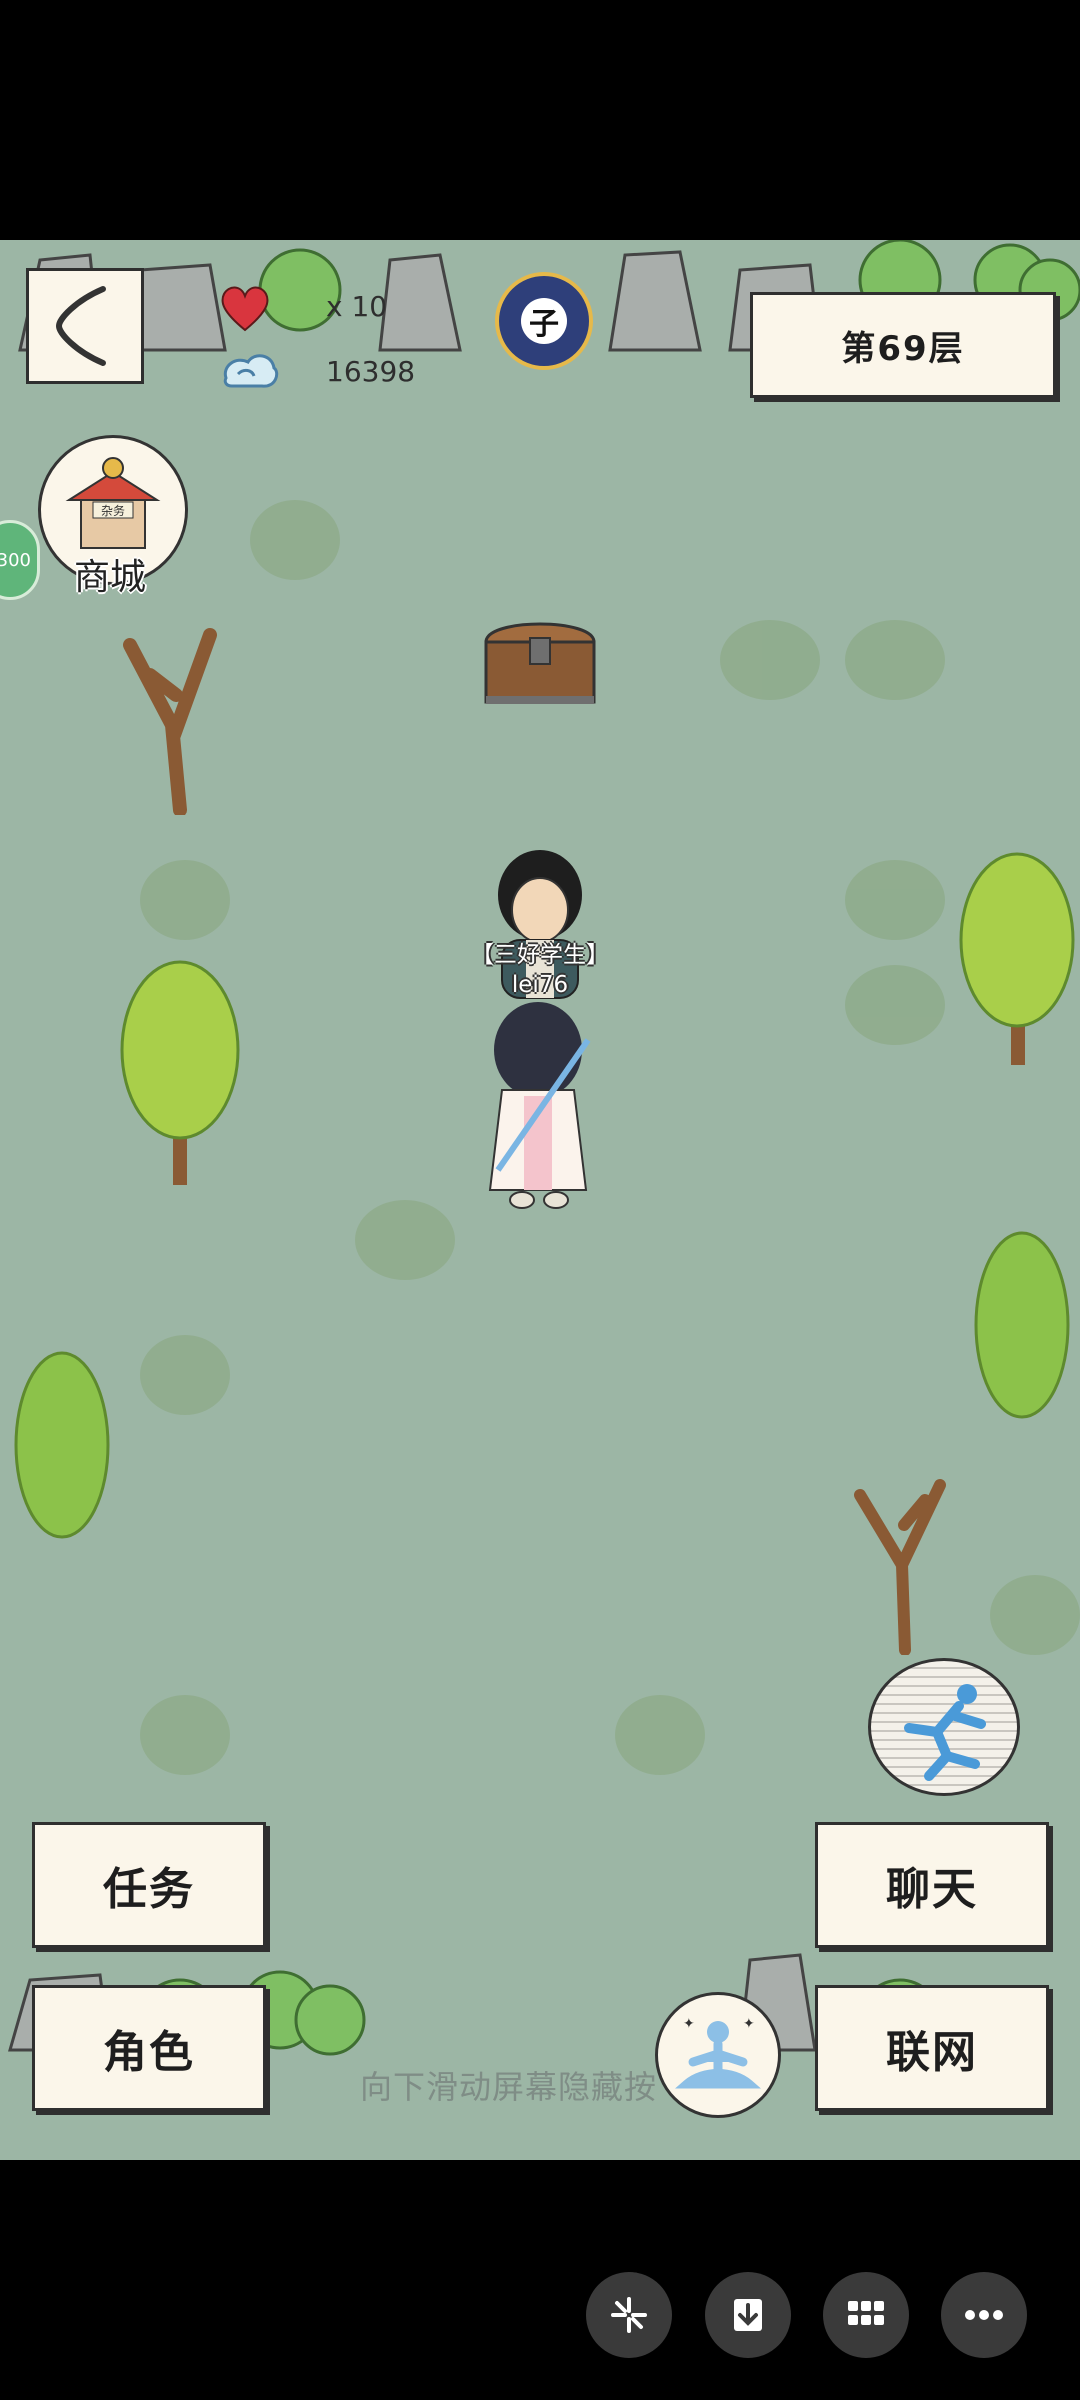  I want to click on npc-title: 【三好学生】, so click(540, 955).